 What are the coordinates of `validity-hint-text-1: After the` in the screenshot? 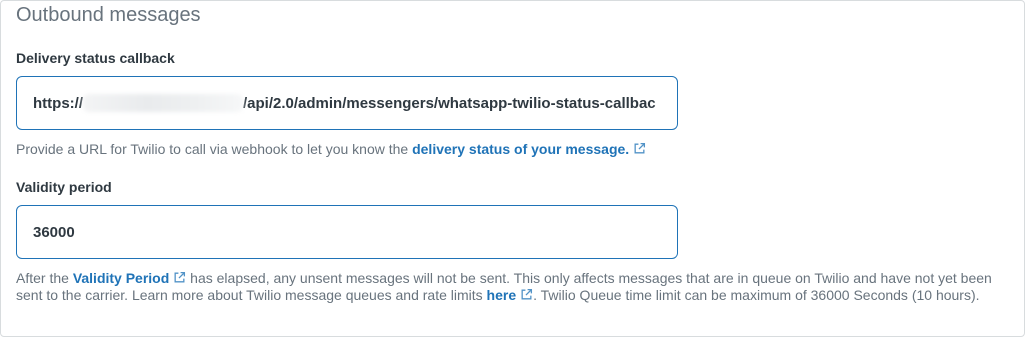 It's located at (44, 278).